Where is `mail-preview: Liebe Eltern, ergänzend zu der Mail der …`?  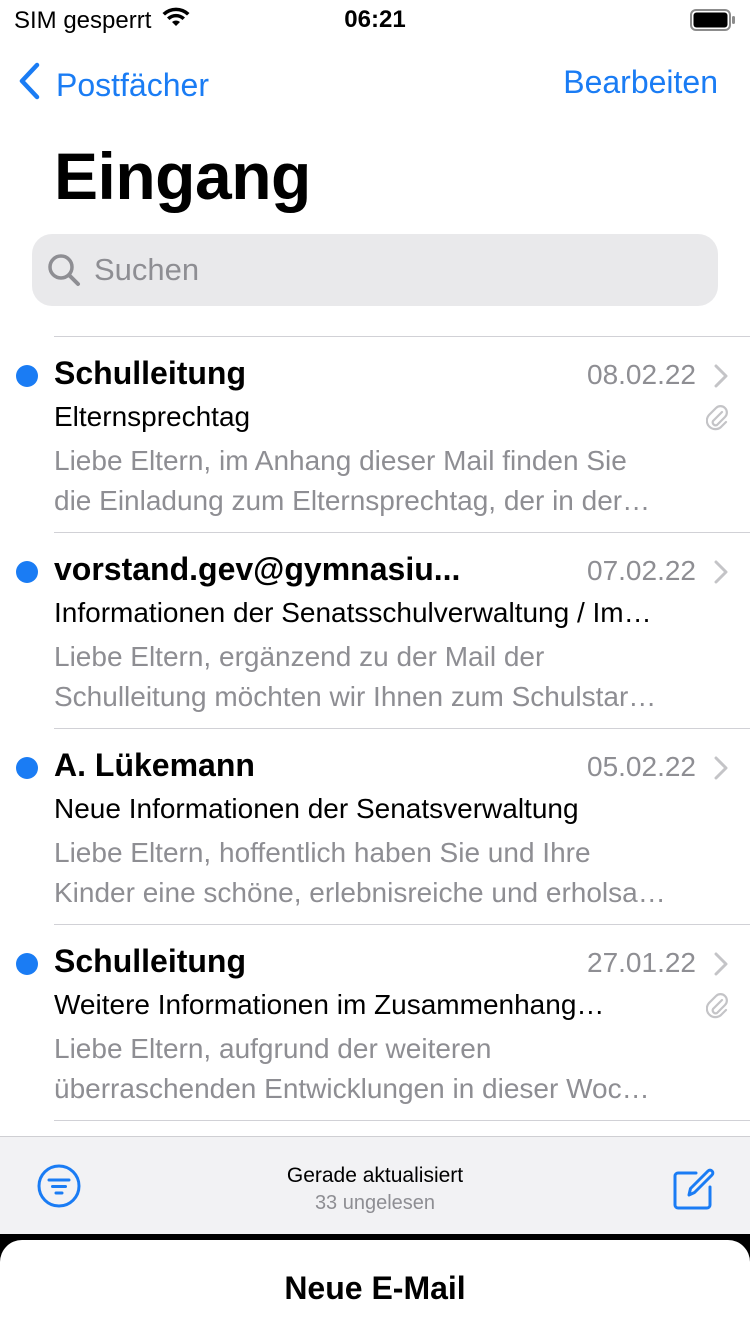 mail-preview: Liebe Eltern, ergänzend zu der Mail der … is located at coordinates (384, 677).